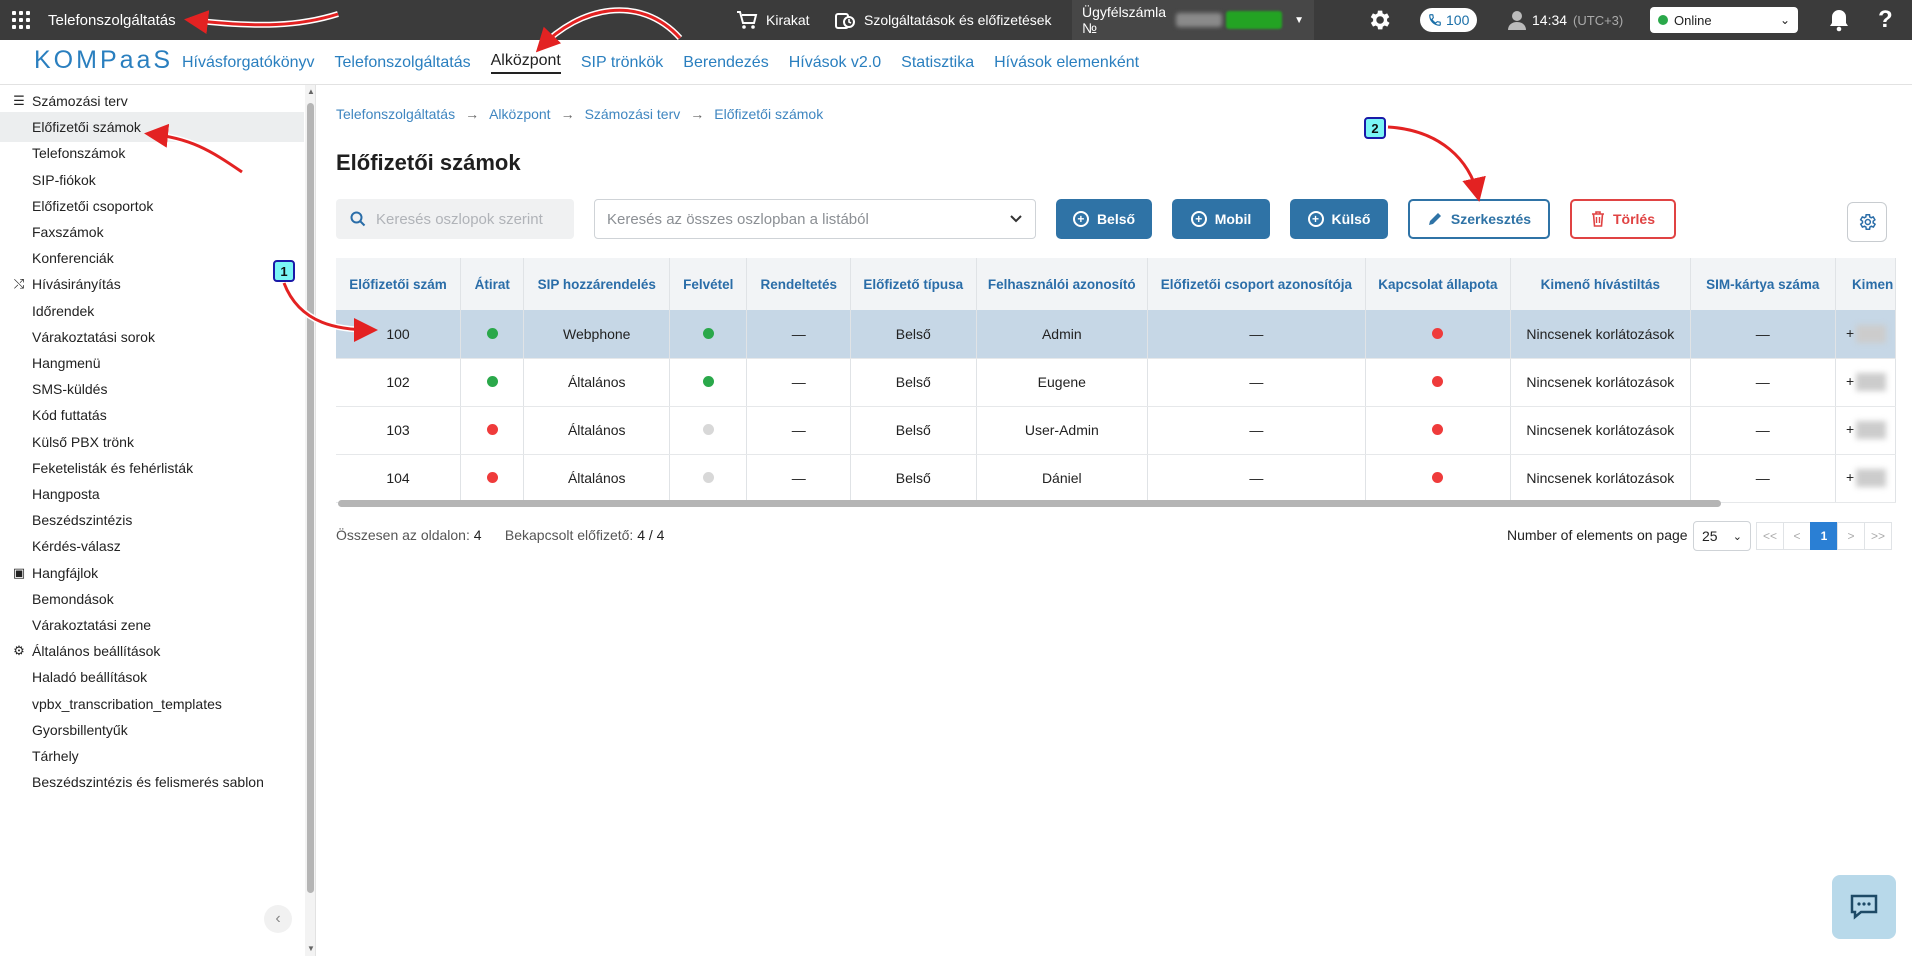 The height and width of the screenshot is (956, 1912). Describe the element at coordinates (913, 284) in the screenshot. I see `column-header: Előfizető típusa` at that location.